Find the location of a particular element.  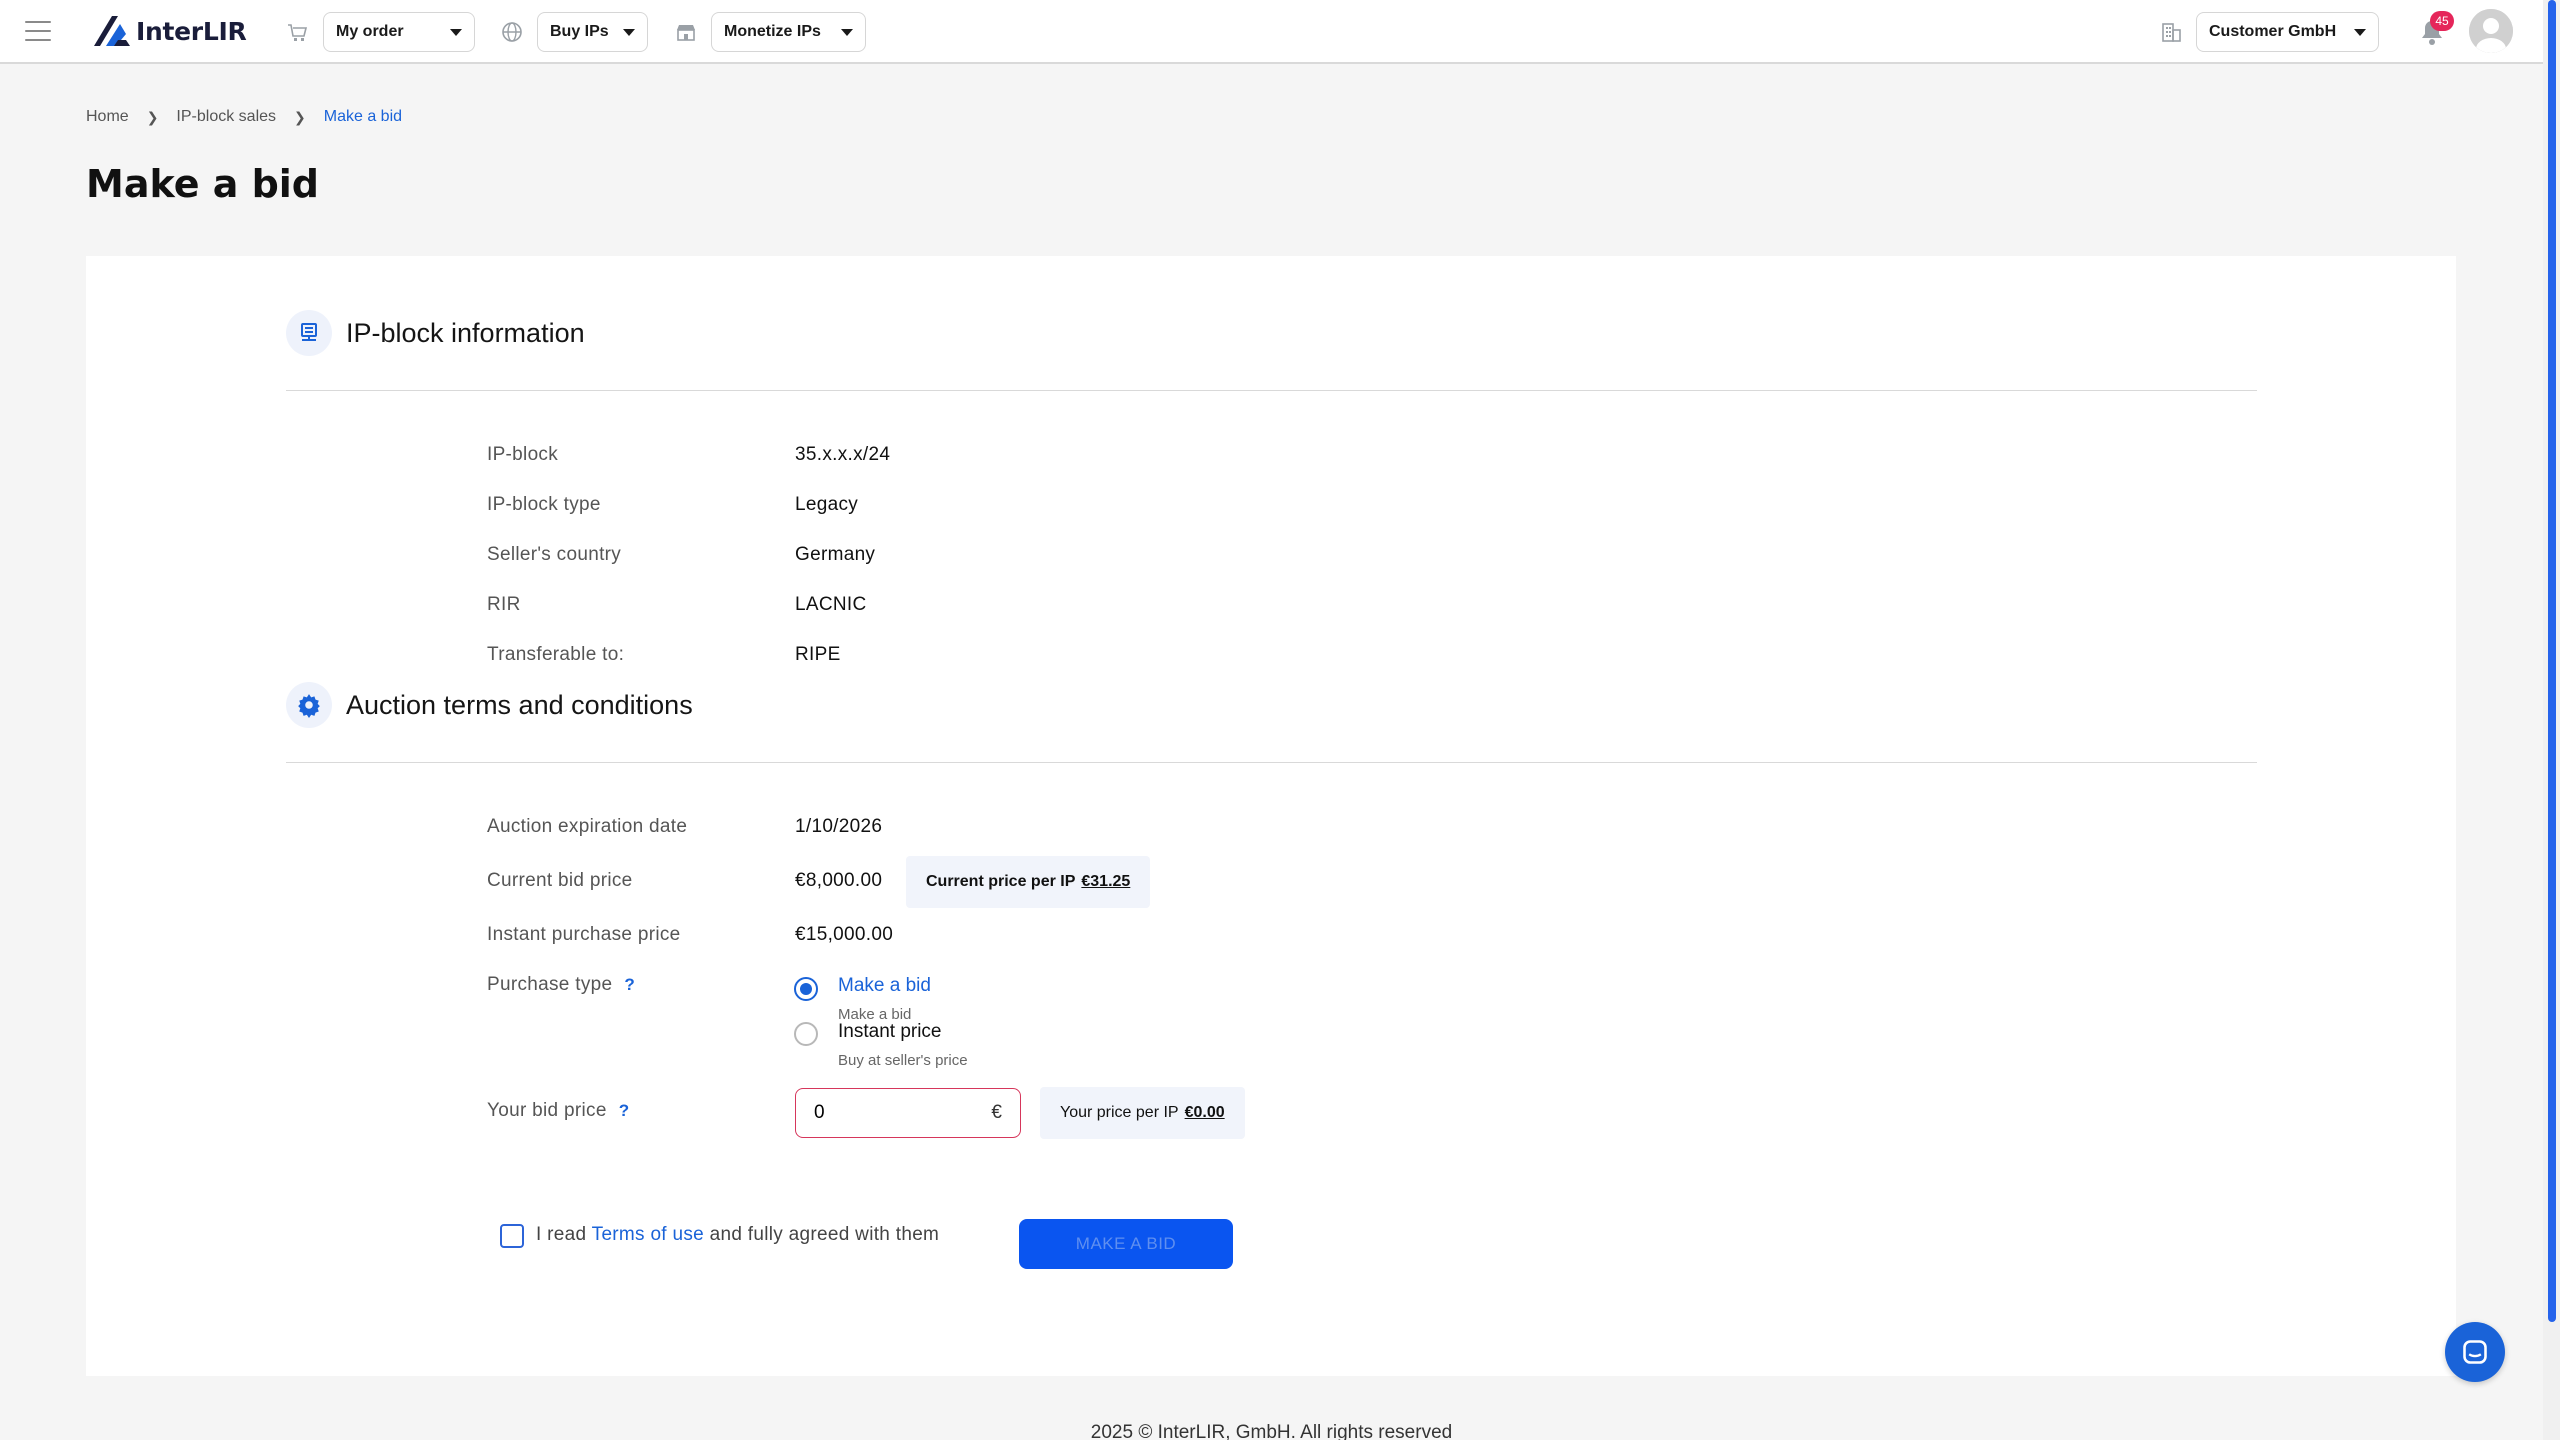

auction-section-header: Auction terms and conditions is located at coordinates (489, 705).